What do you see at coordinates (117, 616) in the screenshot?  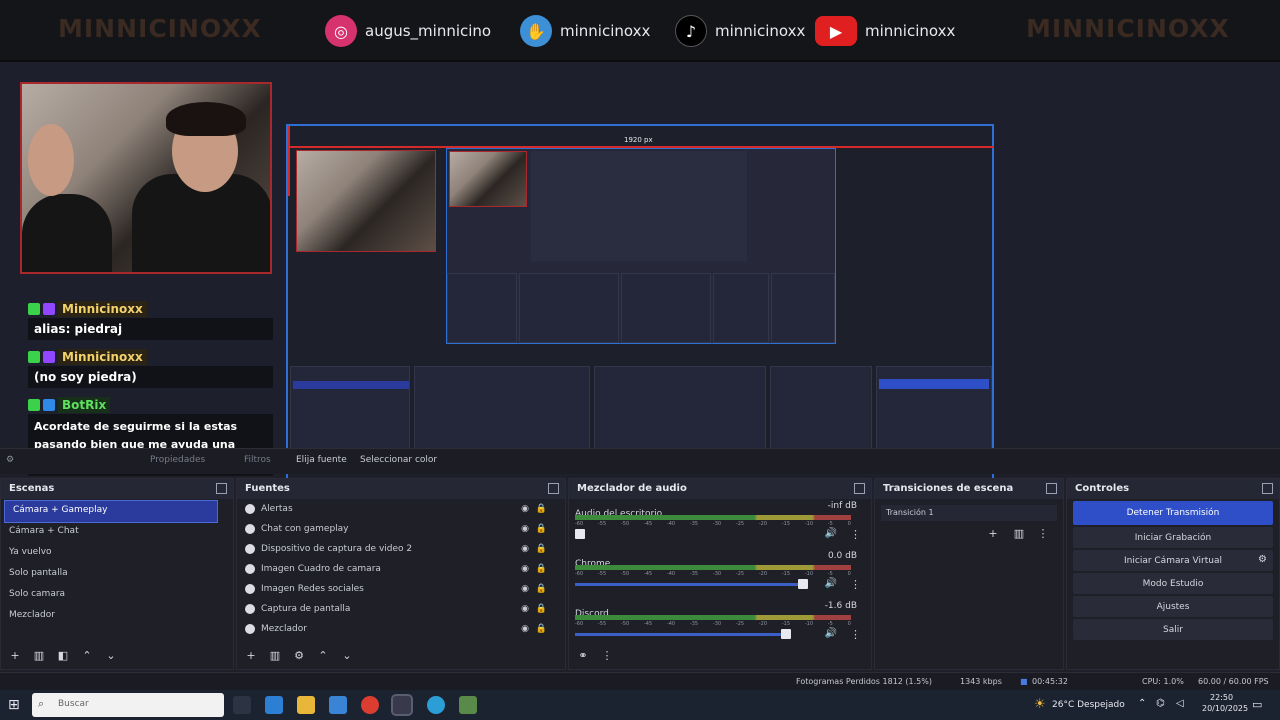 I see `scene-item: Mezclador` at bounding box center [117, 616].